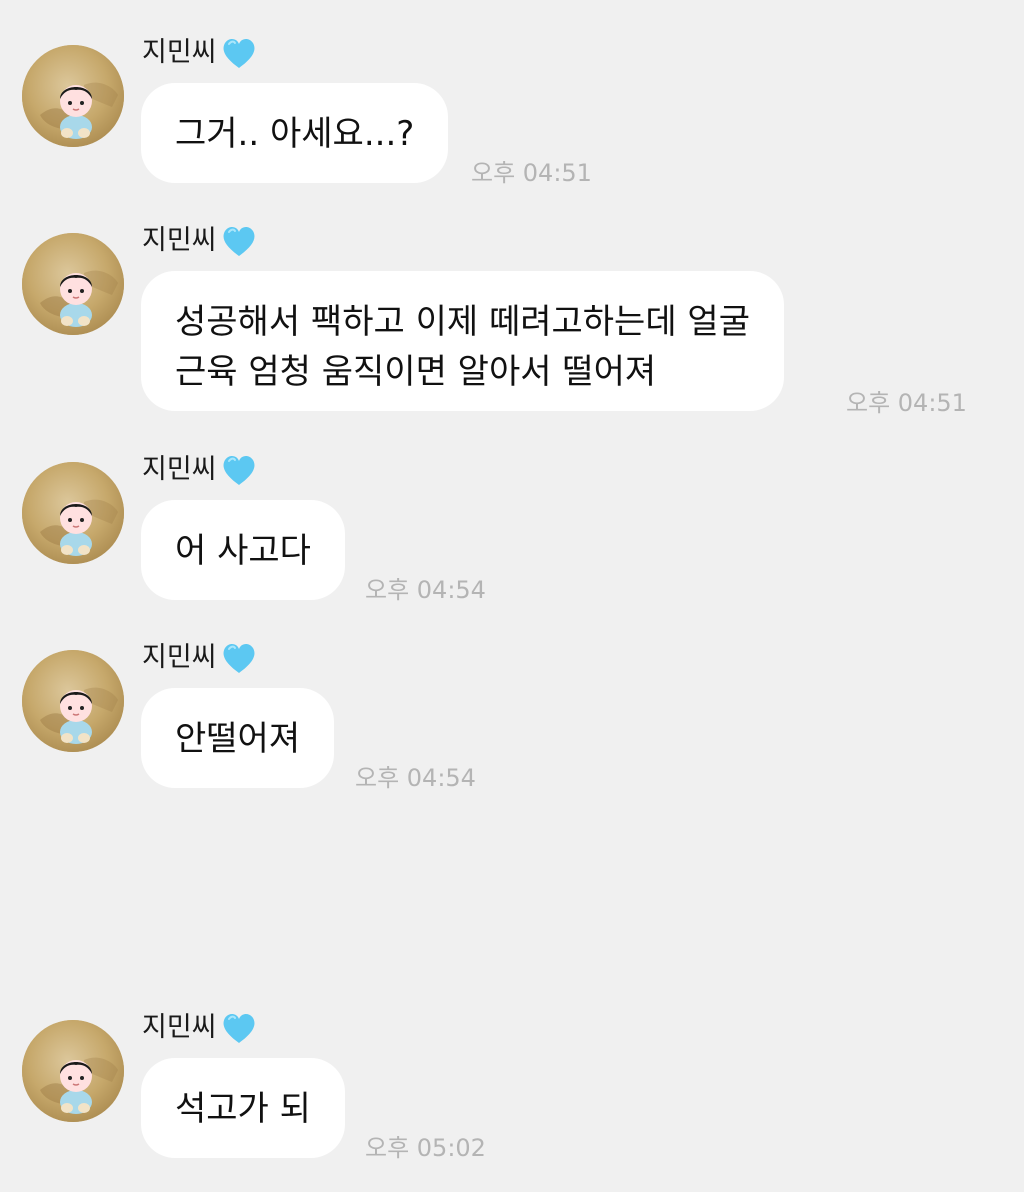 The width and height of the screenshot is (1024, 1192). I want to click on message-bubble: 어 사고다, so click(243, 550).